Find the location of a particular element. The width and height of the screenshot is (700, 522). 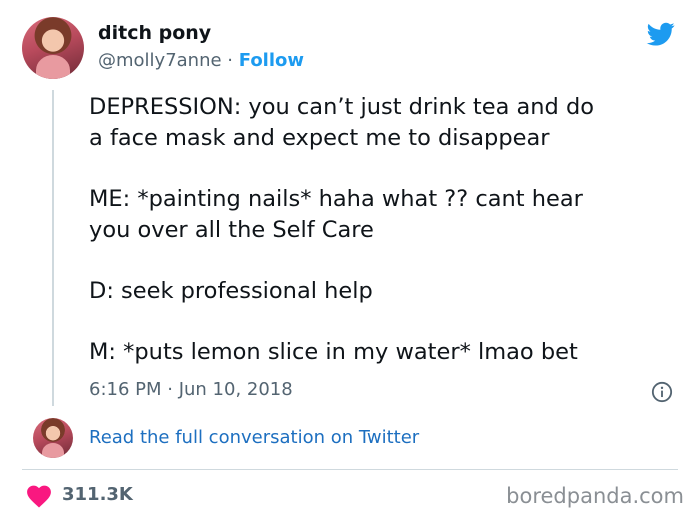

watermark: boredpanda.com is located at coordinates (595, 496).